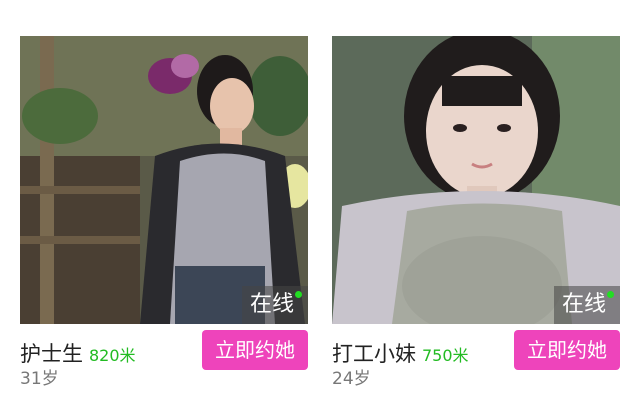  I want to click on user-age: 24岁, so click(351, 379).